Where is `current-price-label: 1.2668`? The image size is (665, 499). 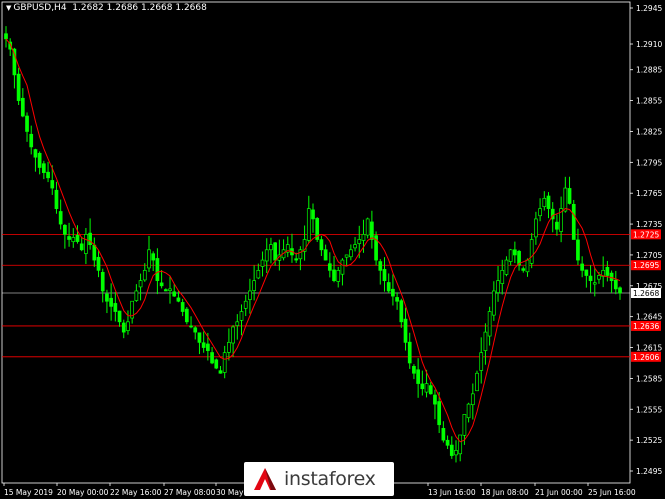 current-price-label: 1.2668 is located at coordinates (646, 293).